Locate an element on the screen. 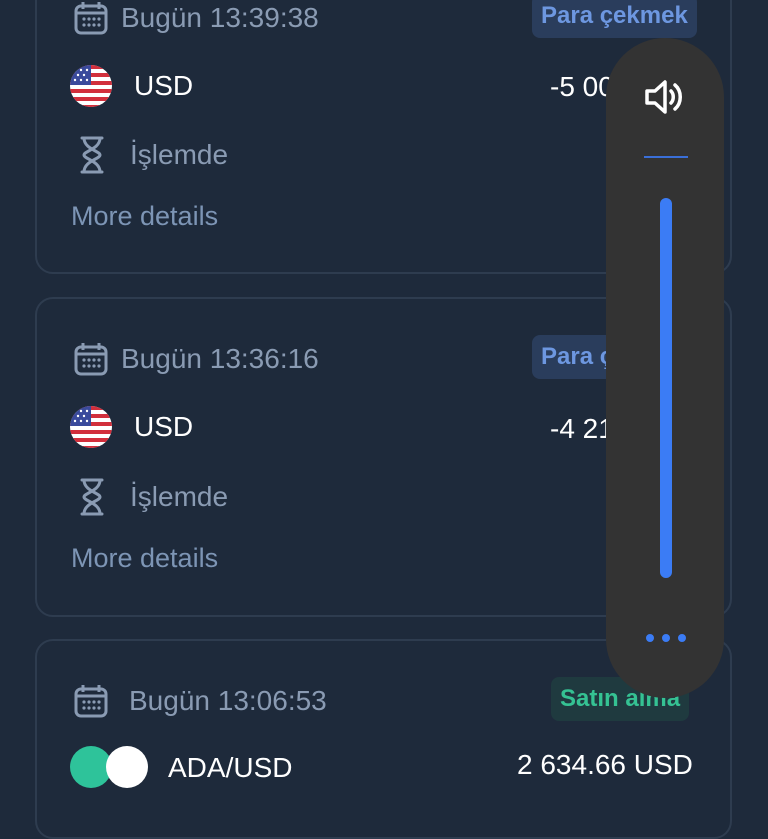  transaction-date: Bugün 13:06:53 is located at coordinates (228, 700).